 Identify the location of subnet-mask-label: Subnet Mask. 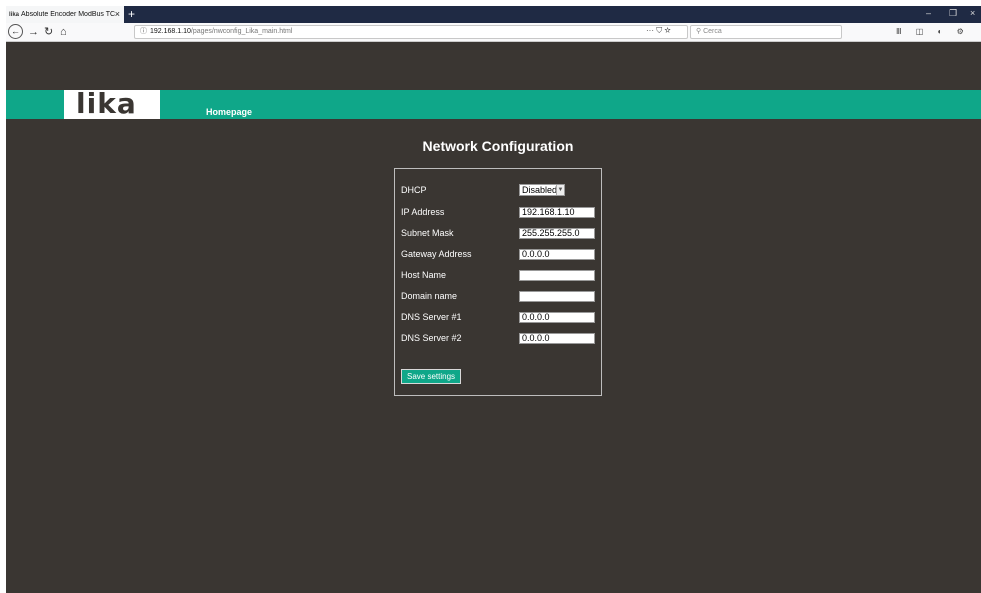
(427, 233).